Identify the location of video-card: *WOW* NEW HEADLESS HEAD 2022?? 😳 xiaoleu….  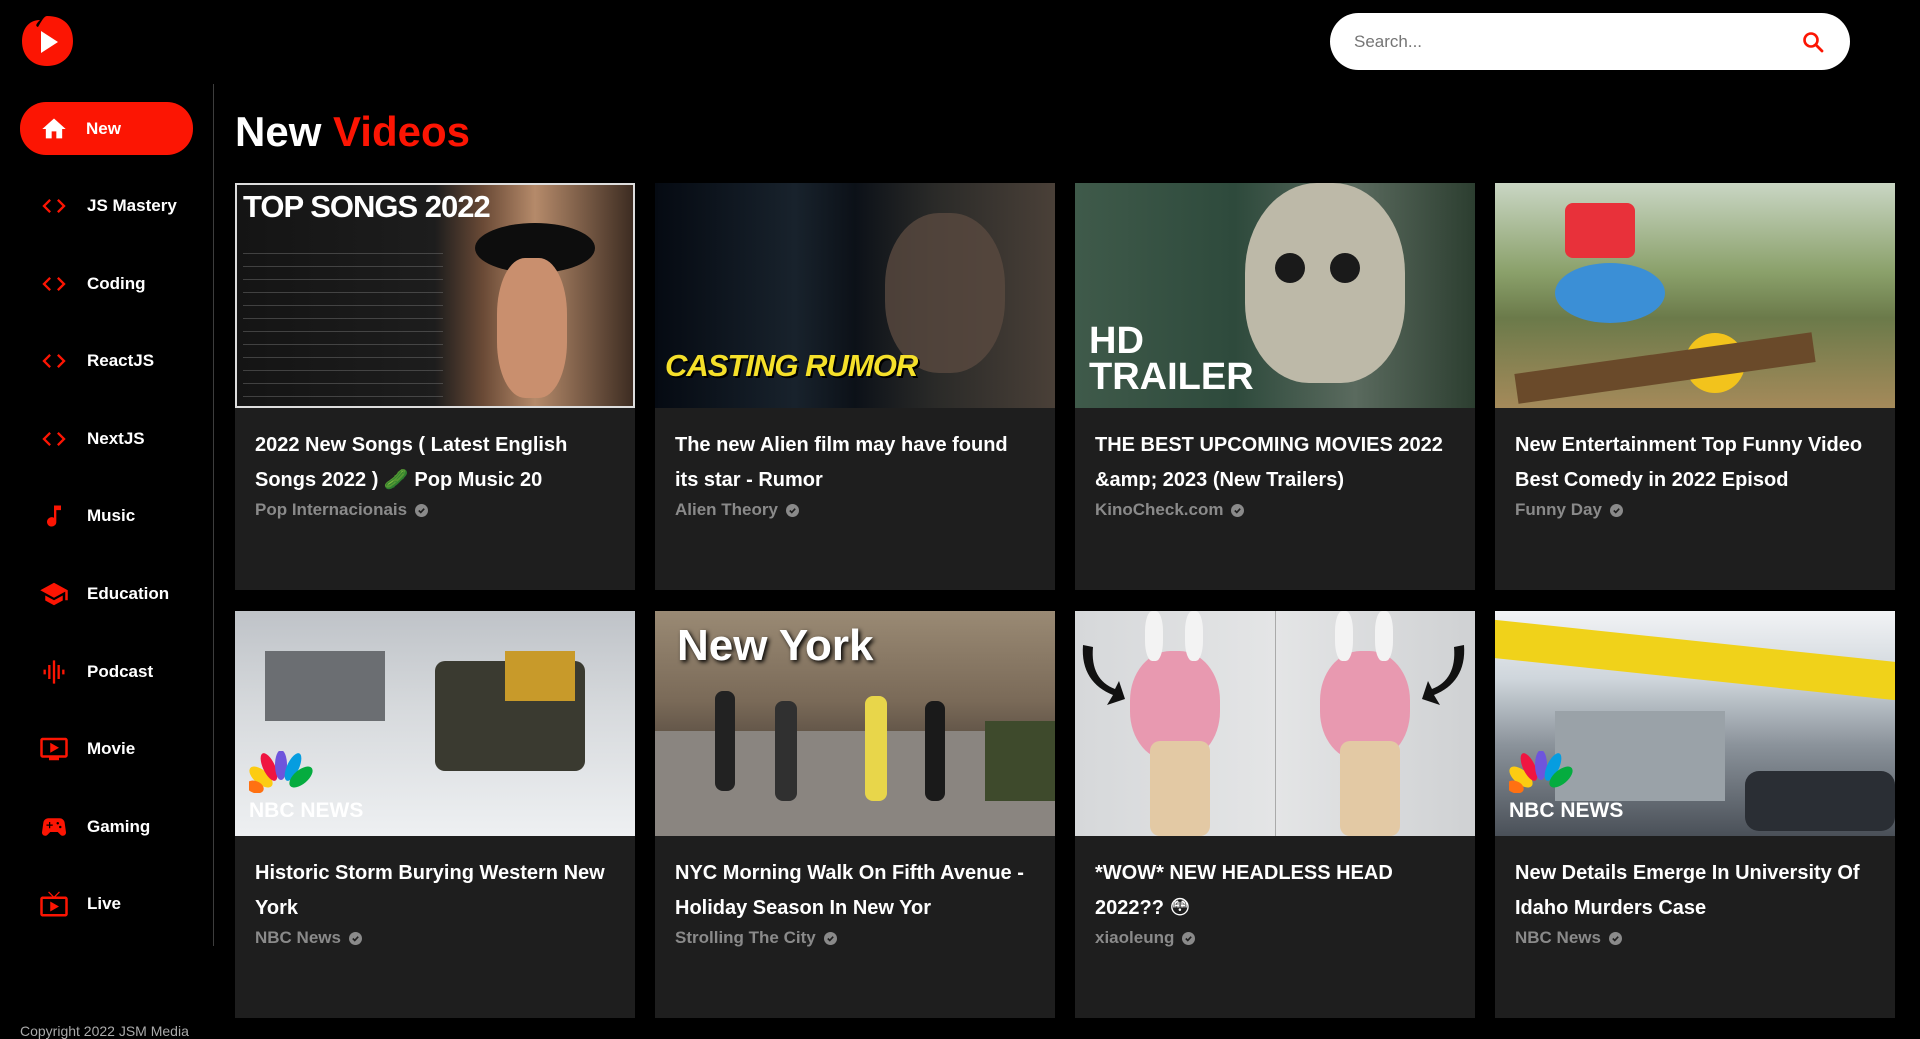
(1275, 814).